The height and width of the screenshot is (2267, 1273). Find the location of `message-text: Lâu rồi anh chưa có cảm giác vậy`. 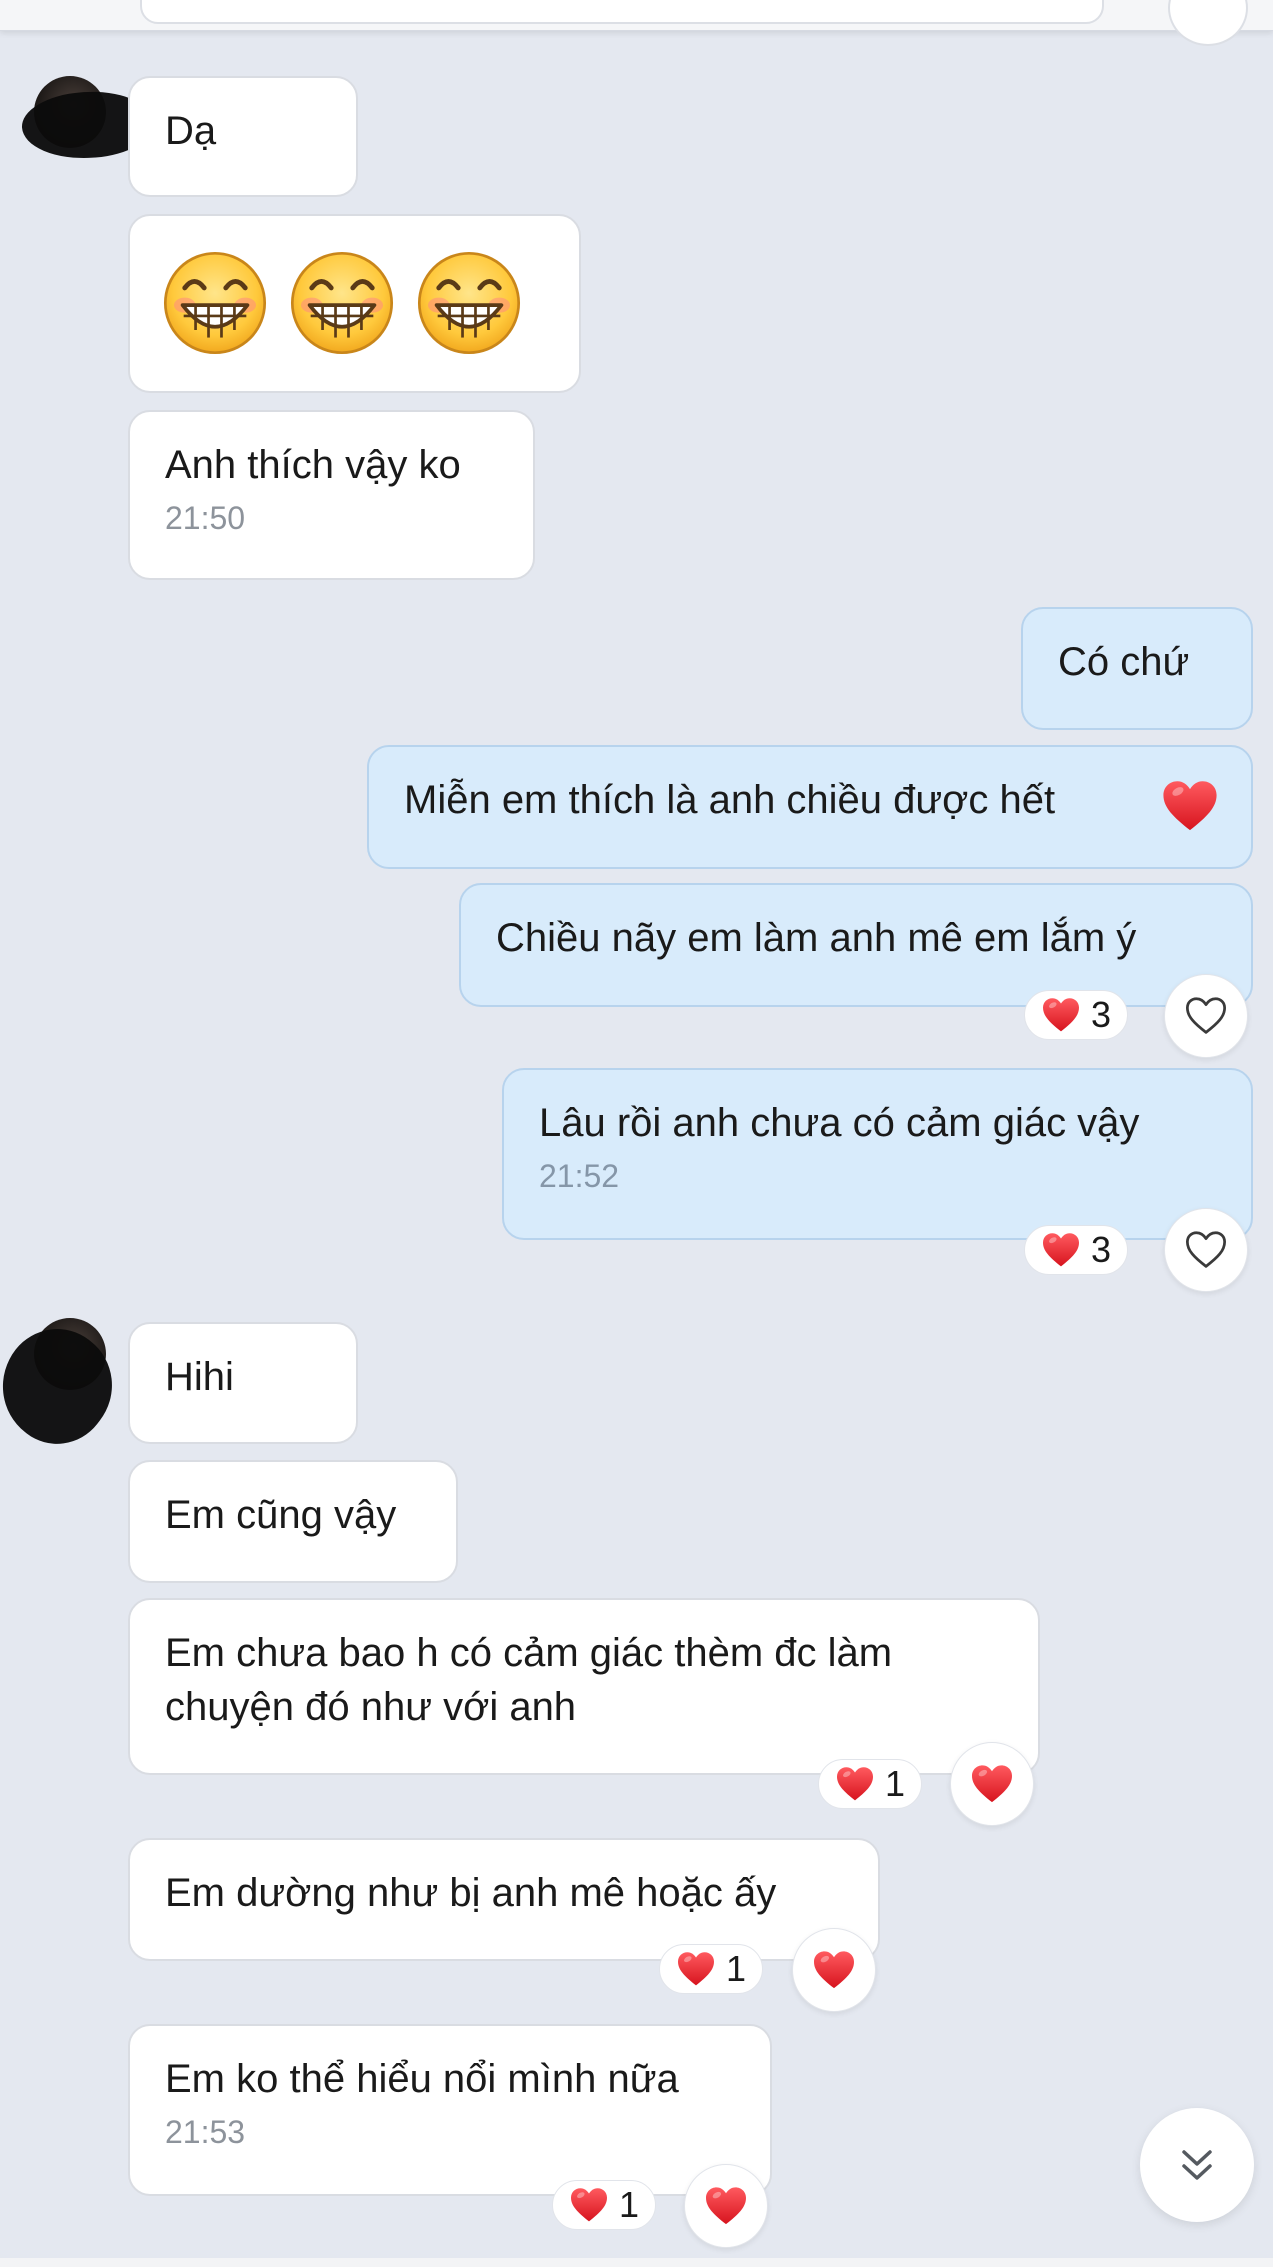

message-text: Lâu rồi anh chưa có cảm giác vậy is located at coordinates (839, 1123).